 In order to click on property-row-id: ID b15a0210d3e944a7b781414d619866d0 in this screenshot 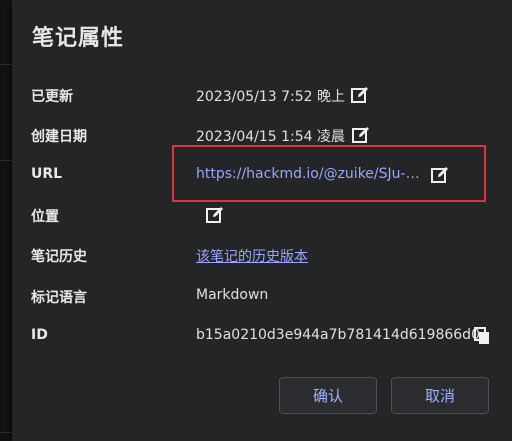, I will do `click(262, 337)`.